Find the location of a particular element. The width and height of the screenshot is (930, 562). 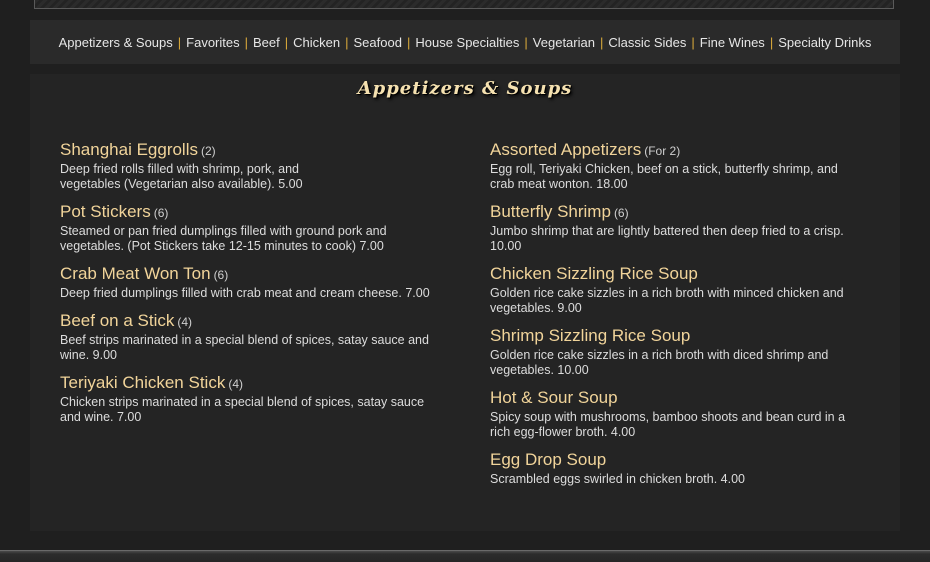

menu-item-qty: (2) is located at coordinates (208, 151).